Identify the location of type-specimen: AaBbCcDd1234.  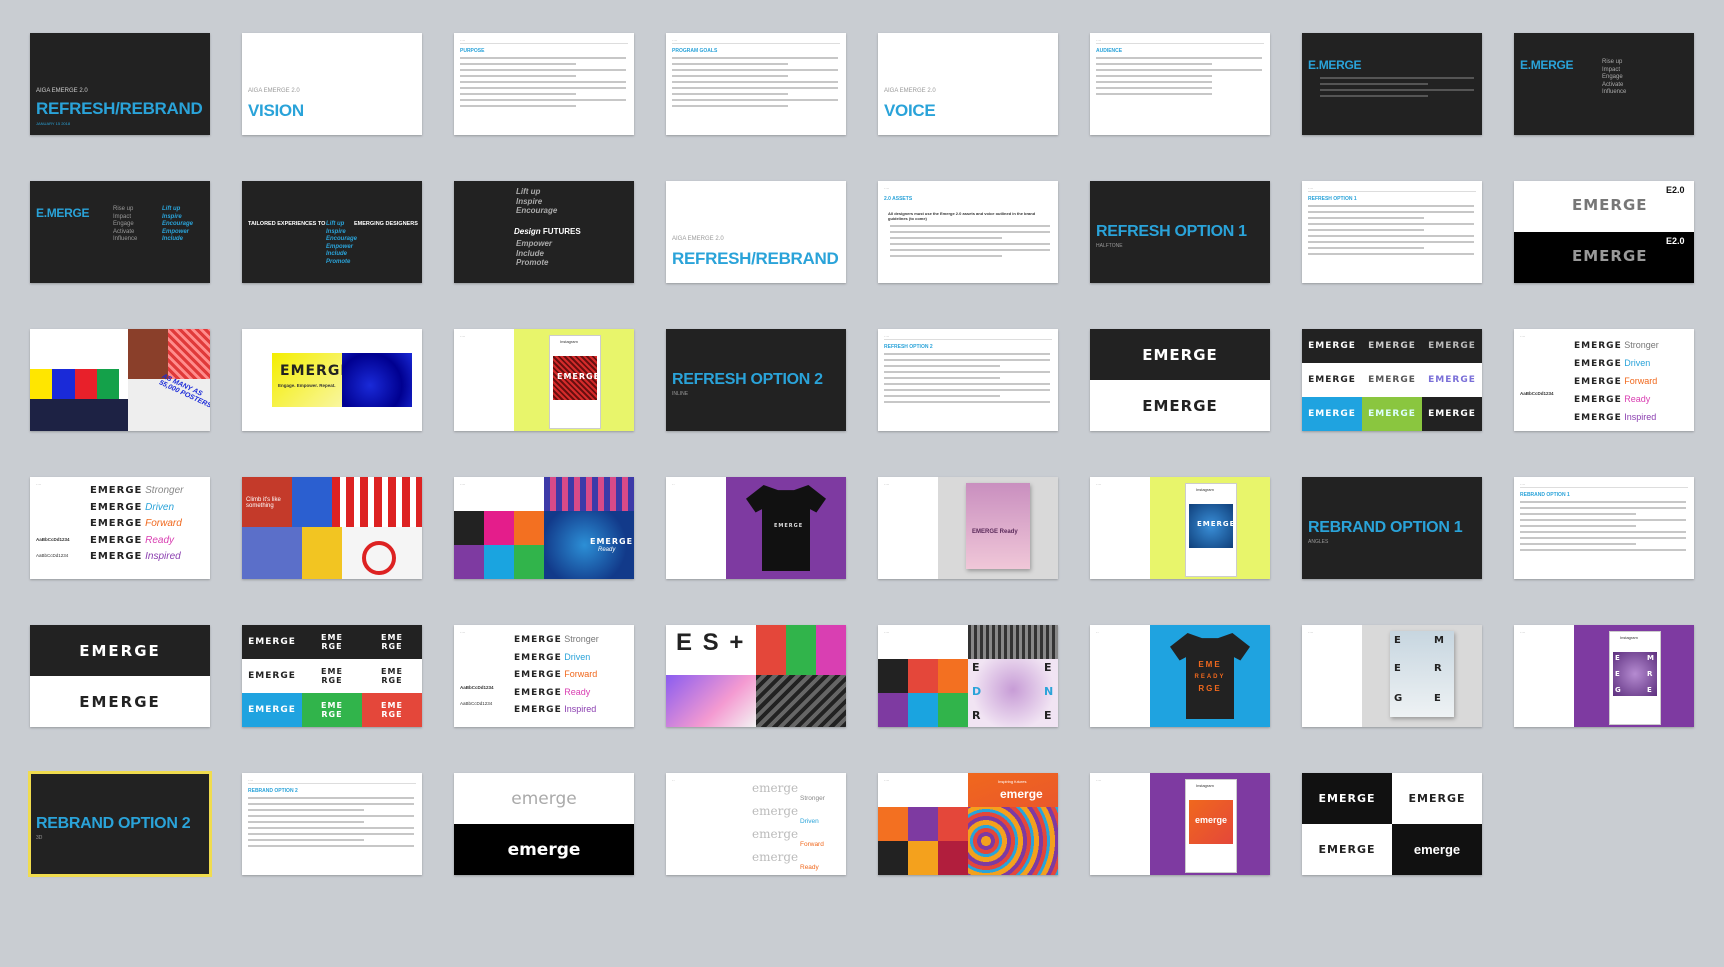
(476, 703).